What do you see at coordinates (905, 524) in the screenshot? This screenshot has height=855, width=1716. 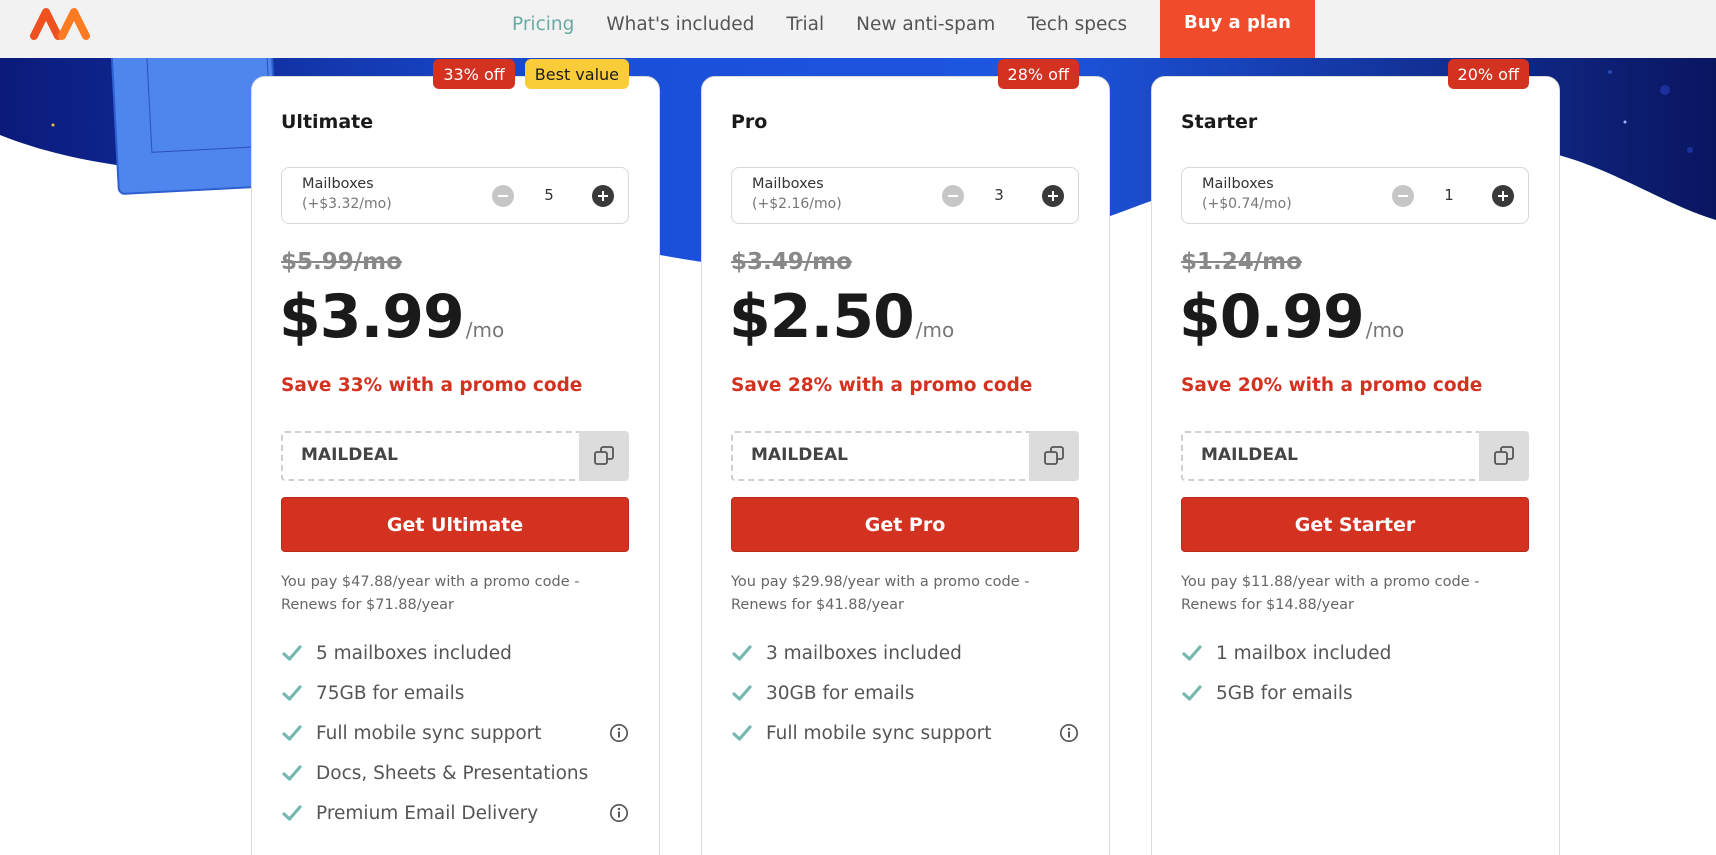 I see `get-pro-button: Get Pro` at bounding box center [905, 524].